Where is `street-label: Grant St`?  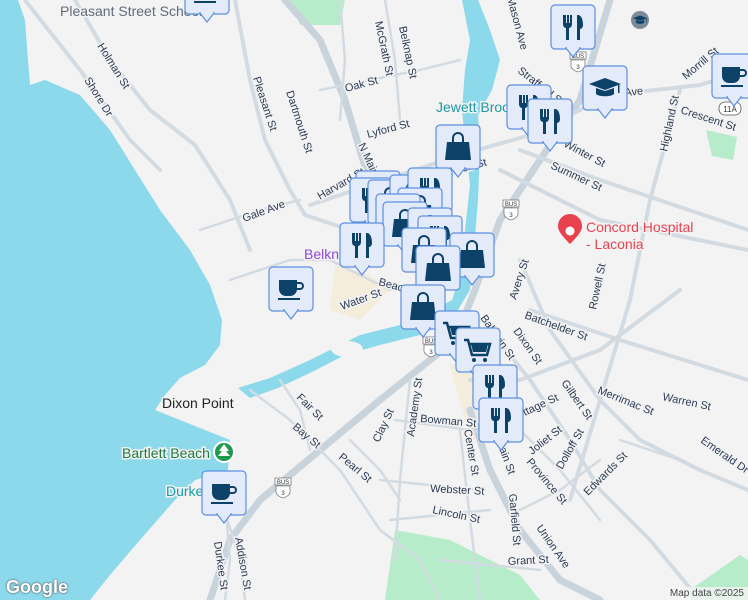
street-label: Grant St is located at coordinates (529, 561).